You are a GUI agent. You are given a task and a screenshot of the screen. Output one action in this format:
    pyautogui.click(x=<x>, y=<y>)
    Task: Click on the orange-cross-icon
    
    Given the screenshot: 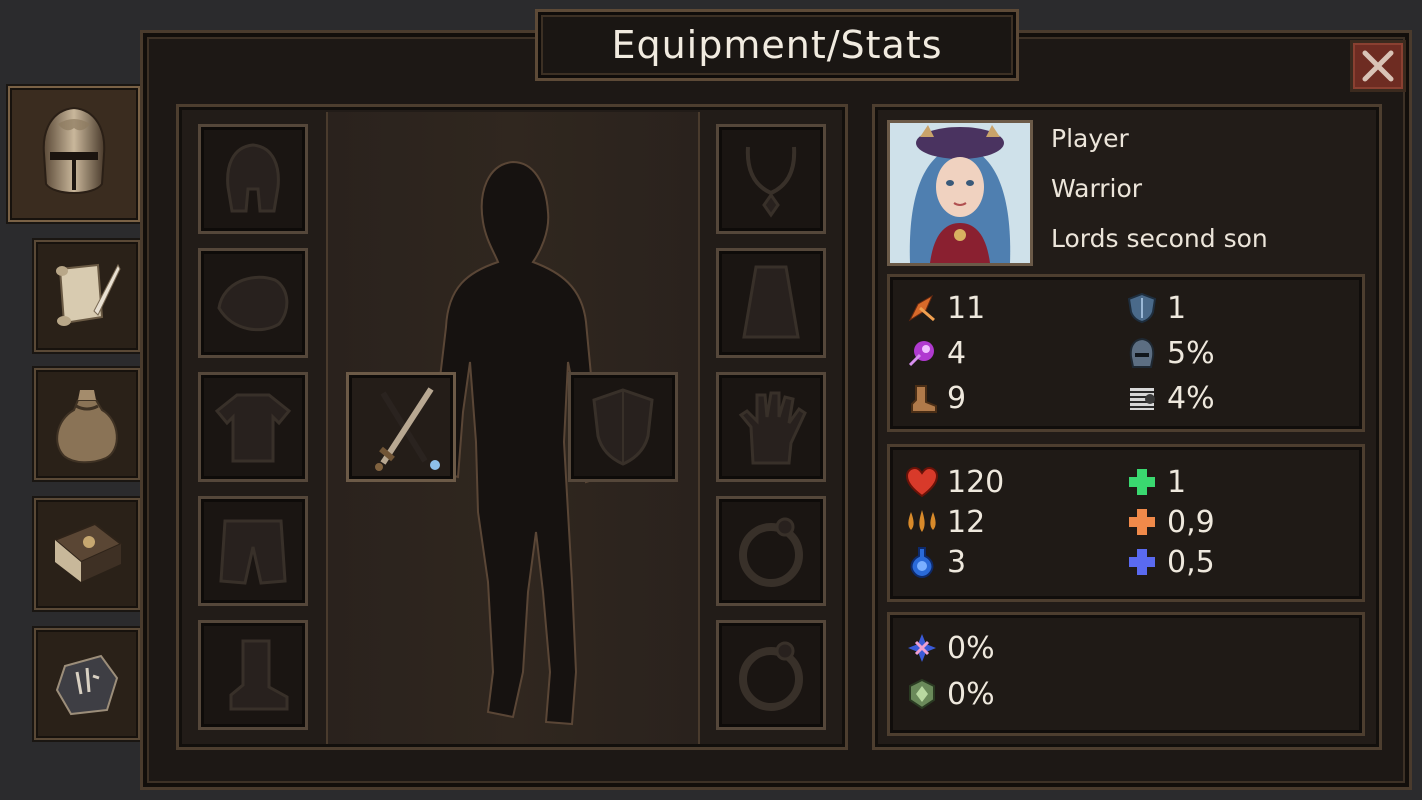 What is the action you would take?
    pyautogui.click(x=1142, y=522)
    